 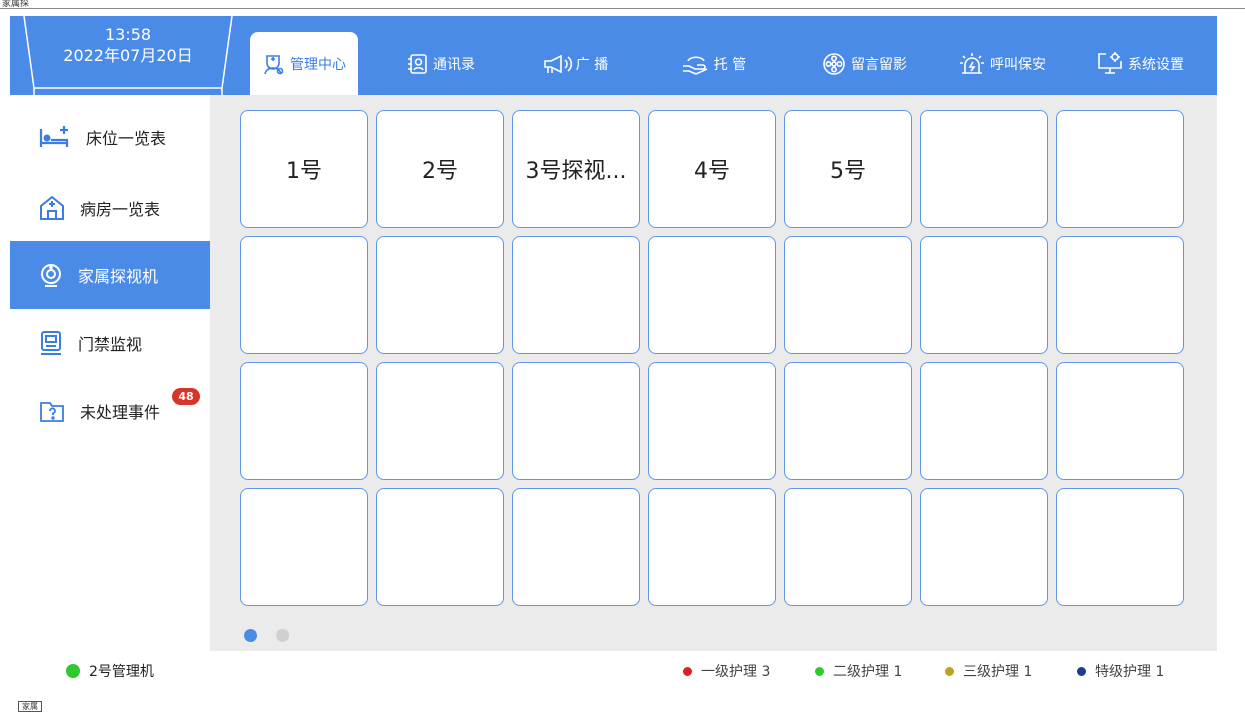 I want to click on sidebar-item-family-visit: 家属探视机, so click(x=110, y=275).